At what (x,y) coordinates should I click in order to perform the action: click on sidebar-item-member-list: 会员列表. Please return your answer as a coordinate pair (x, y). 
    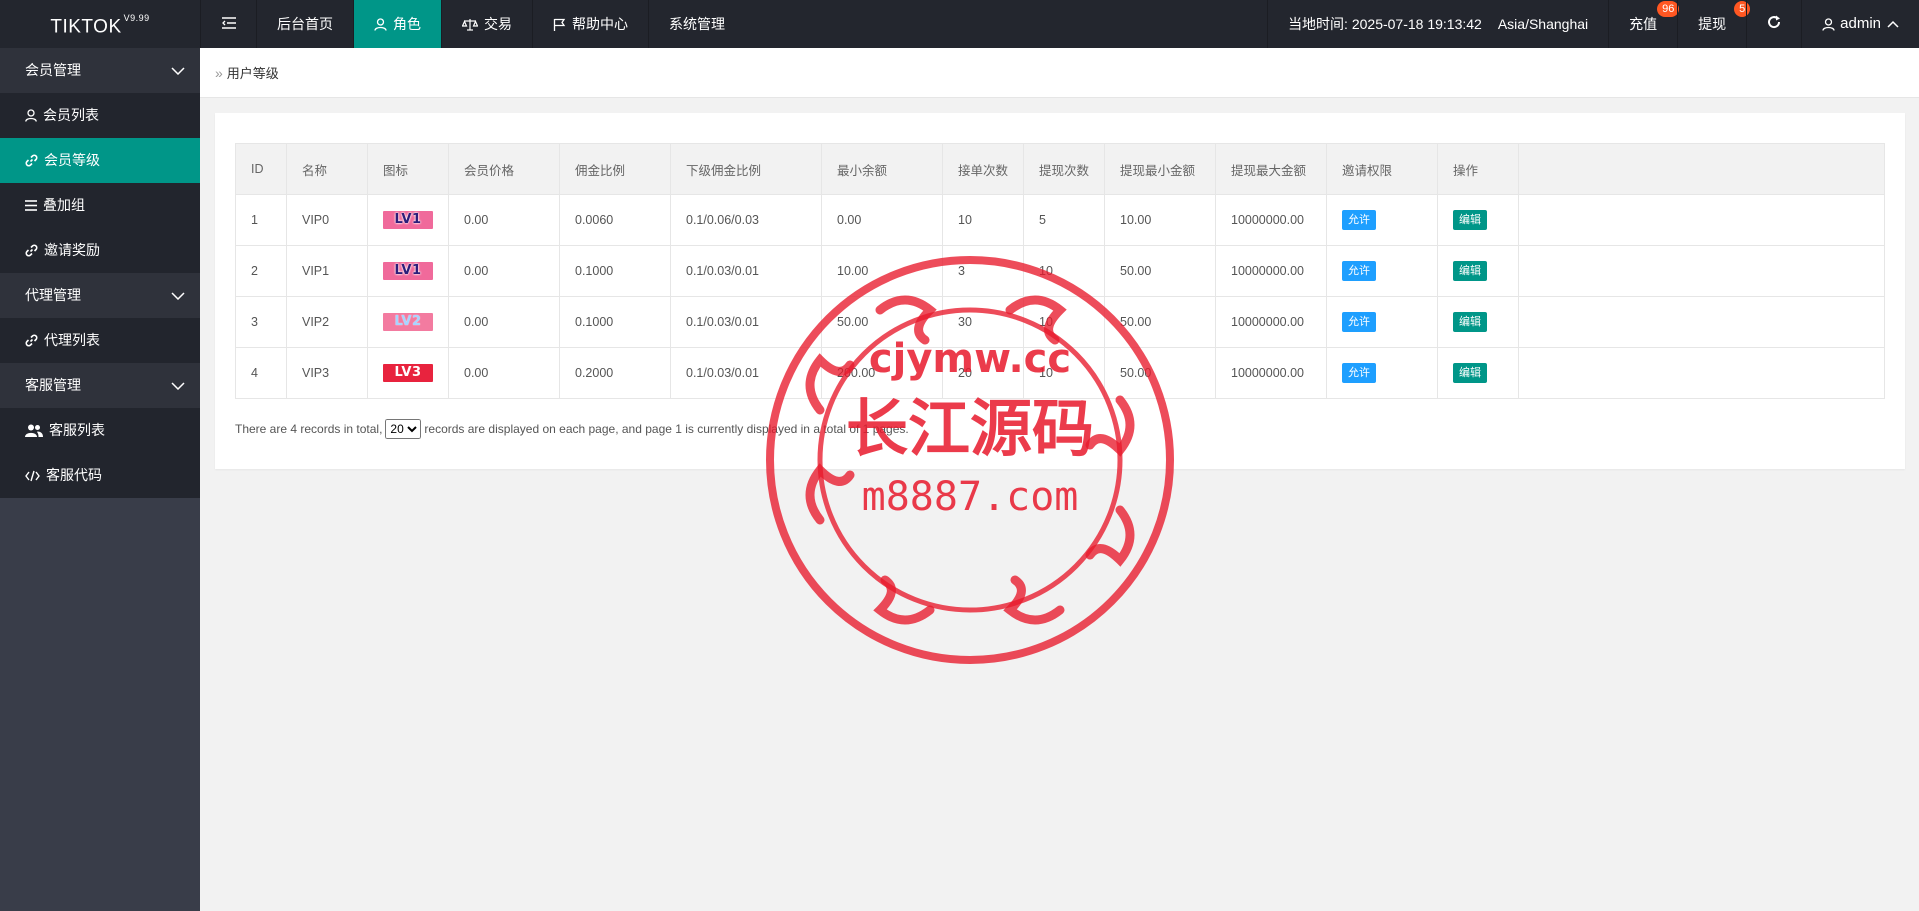
    Looking at the image, I should click on (100, 115).